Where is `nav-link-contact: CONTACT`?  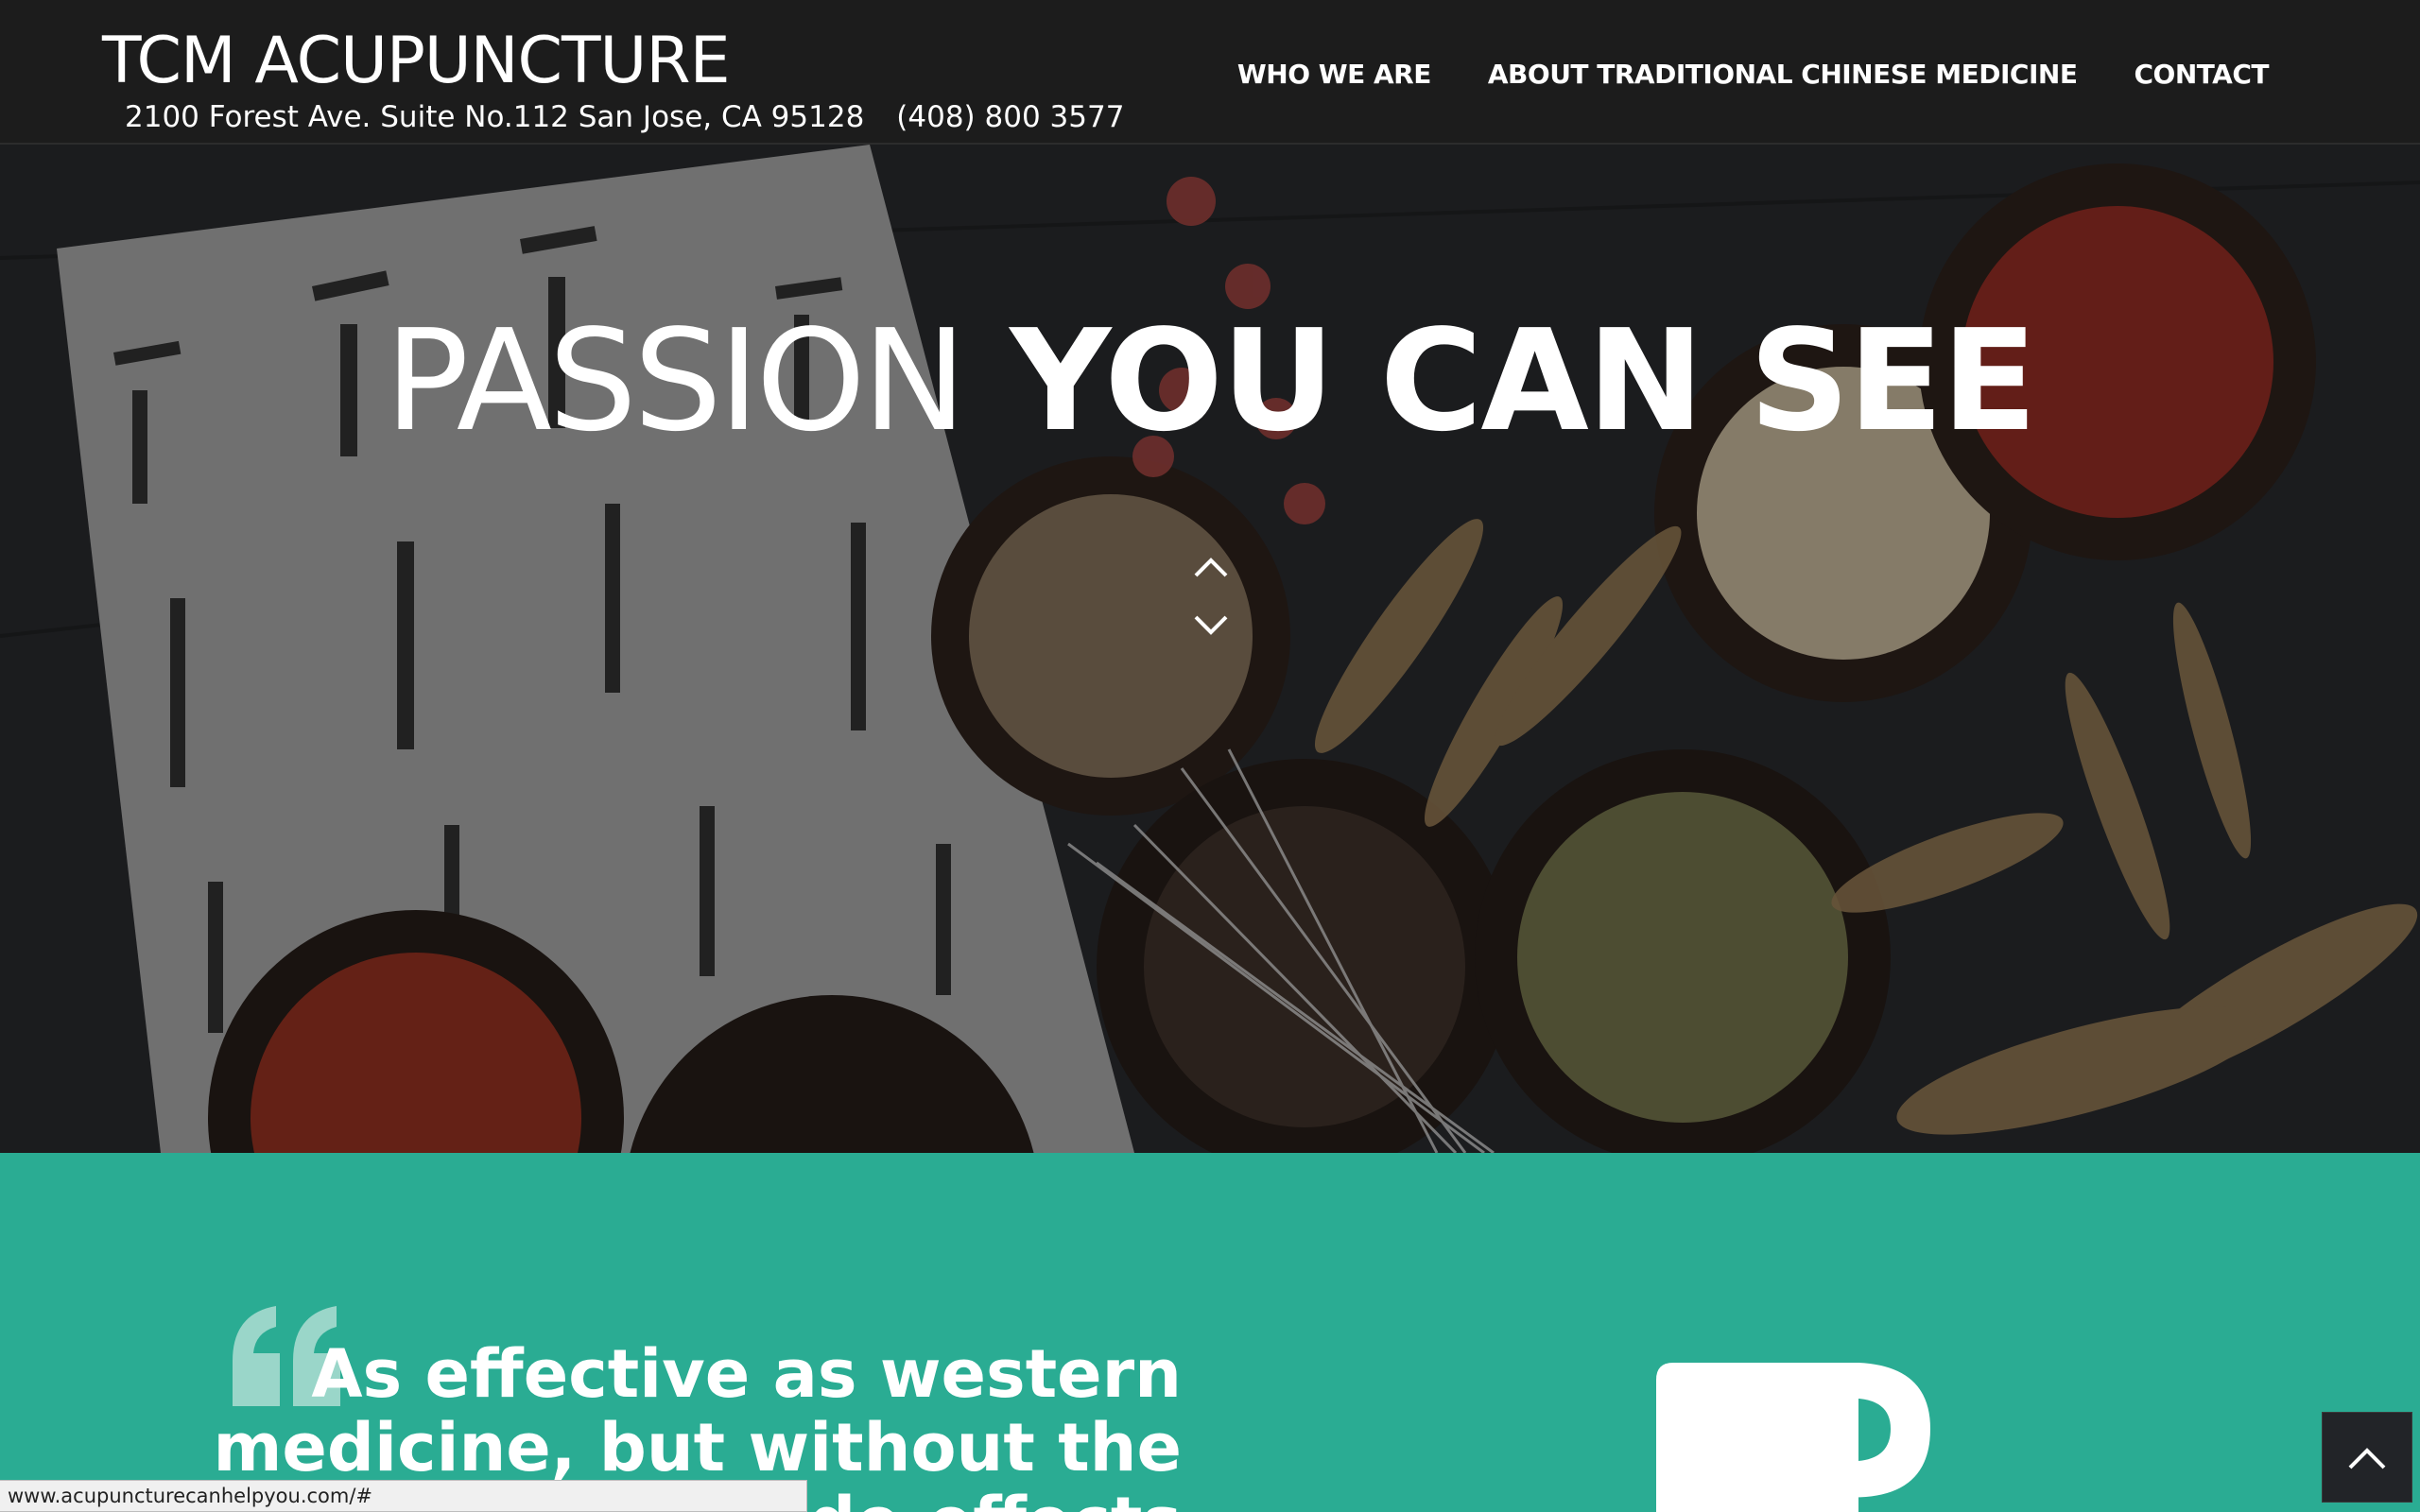 nav-link-contact: CONTACT is located at coordinates (2201, 74).